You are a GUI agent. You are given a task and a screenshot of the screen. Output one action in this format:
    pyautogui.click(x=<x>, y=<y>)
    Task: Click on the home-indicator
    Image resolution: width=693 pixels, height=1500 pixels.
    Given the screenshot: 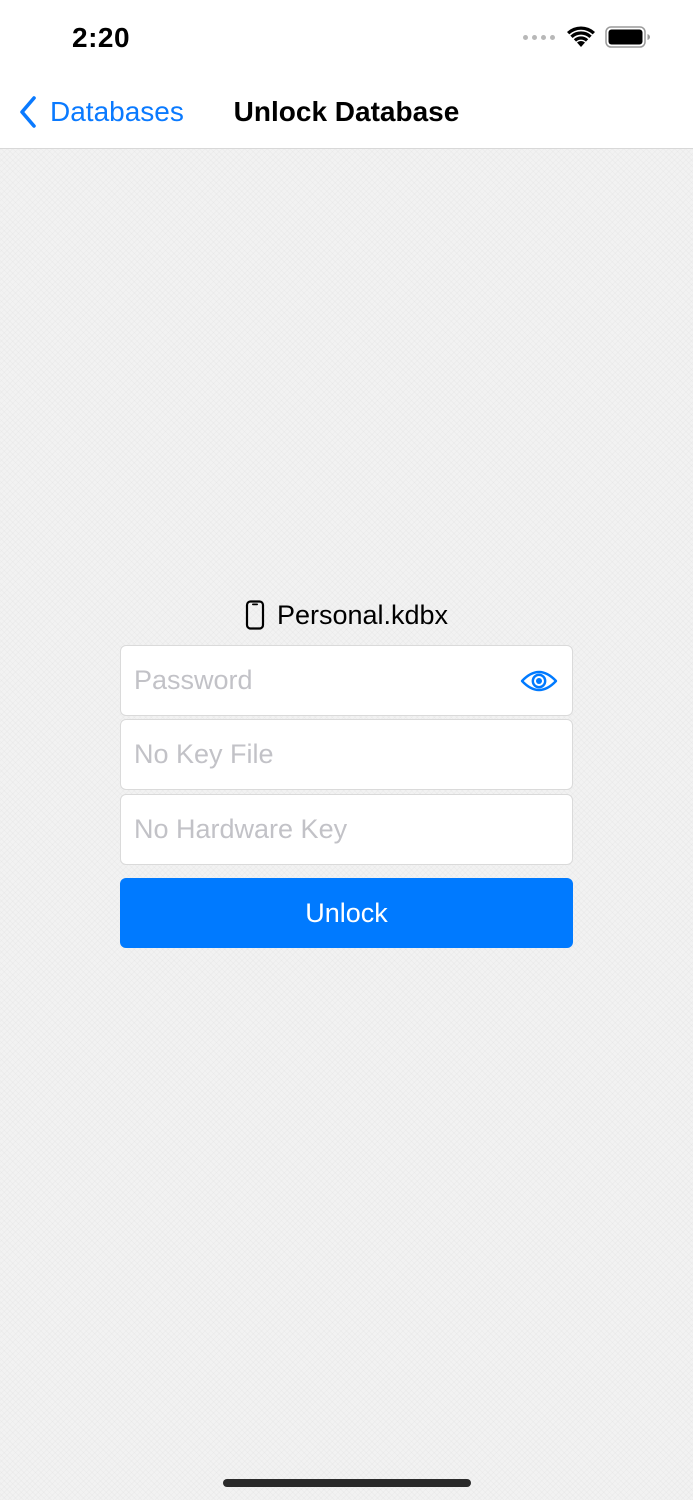 What is the action you would take?
    pyautogui.click(x=347, y=1483)
    